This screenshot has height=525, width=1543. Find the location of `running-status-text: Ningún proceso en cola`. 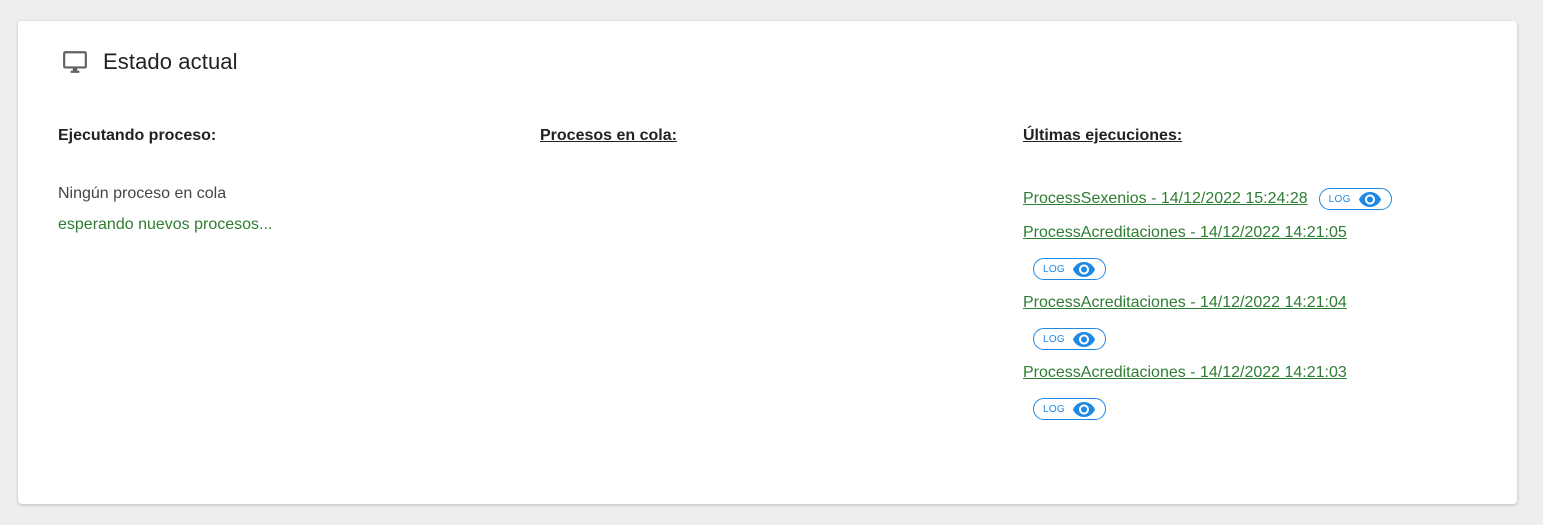

running-status-text: Ningún proceso en cola is located at coordinates (142, 193).